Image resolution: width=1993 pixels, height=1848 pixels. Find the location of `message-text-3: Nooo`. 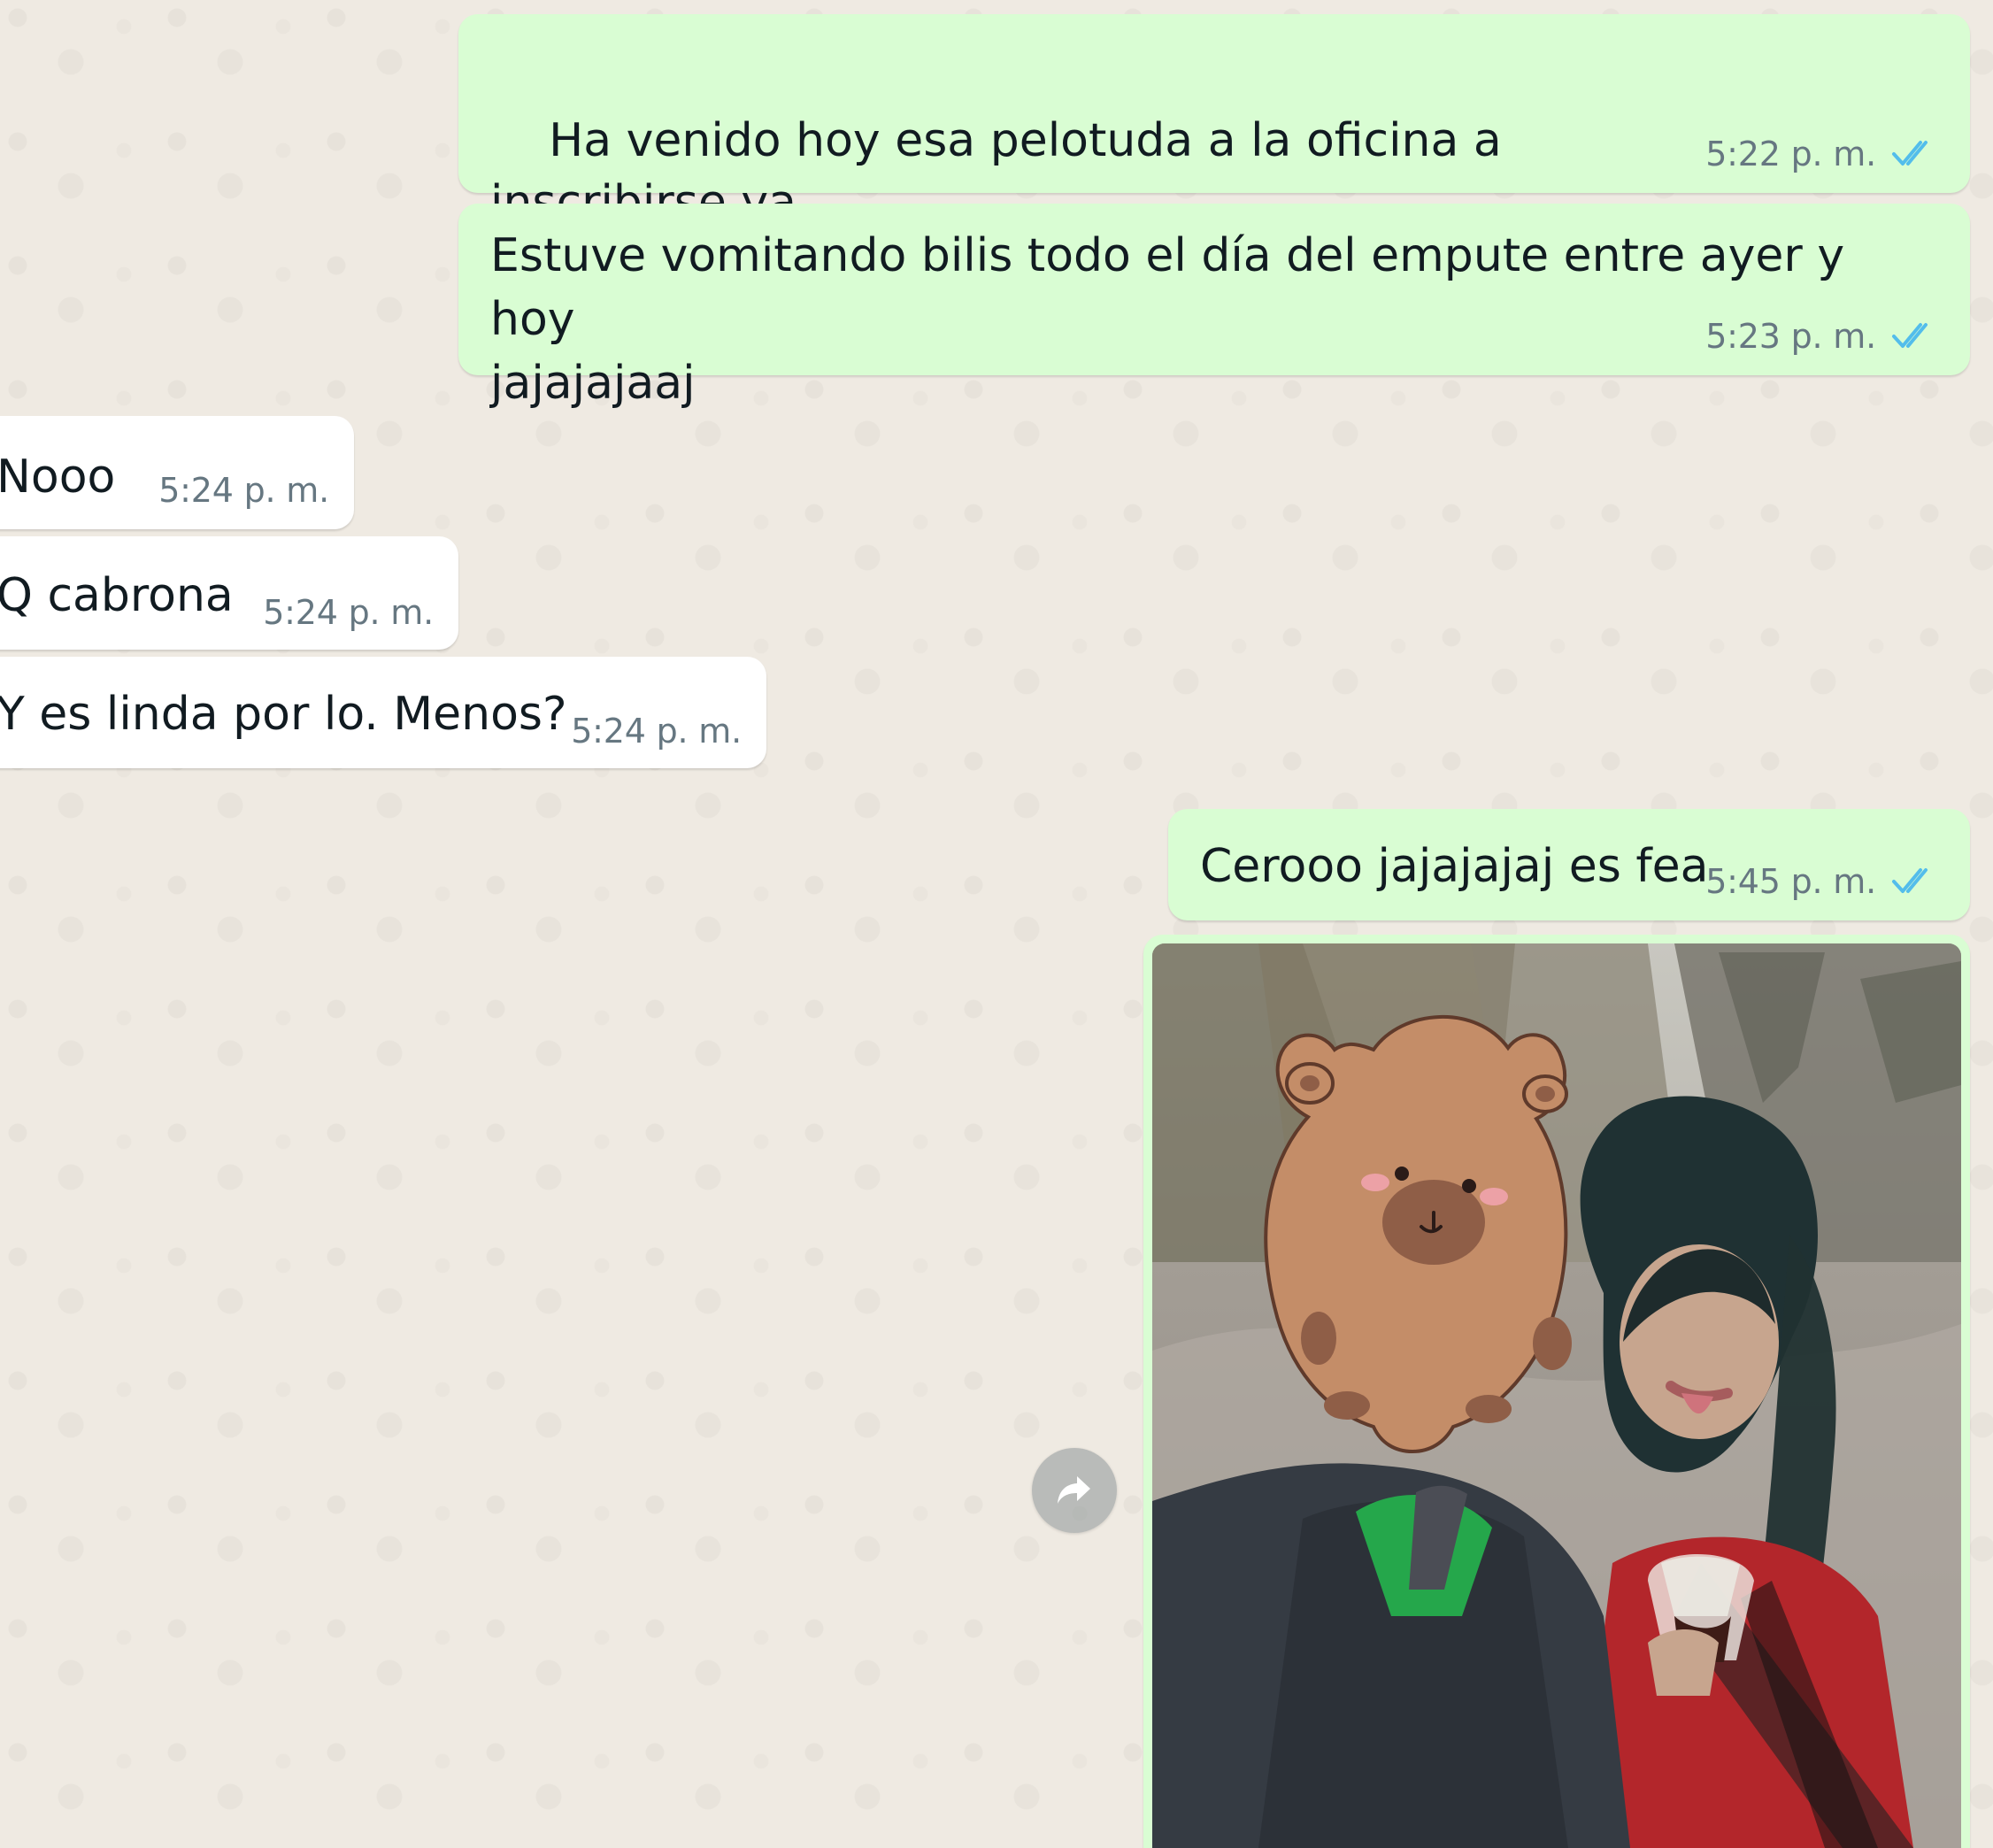

message-text-3: Nooo is located at coordinates (58, 477).